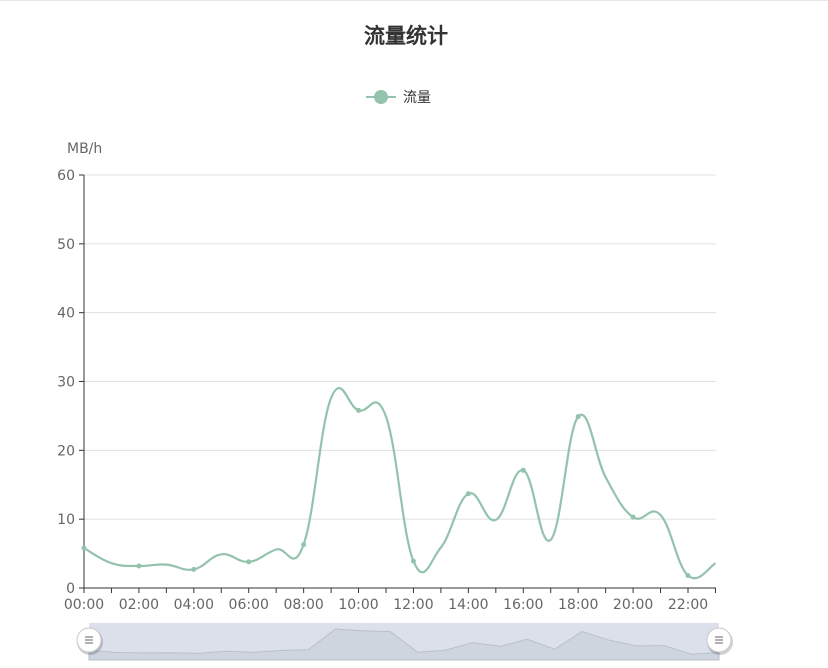 This screenshot has height=668, width=828. Describe the element at coordinates (84, 605) in the screenshot. I see `x-tick-label: 00:00` at that location.